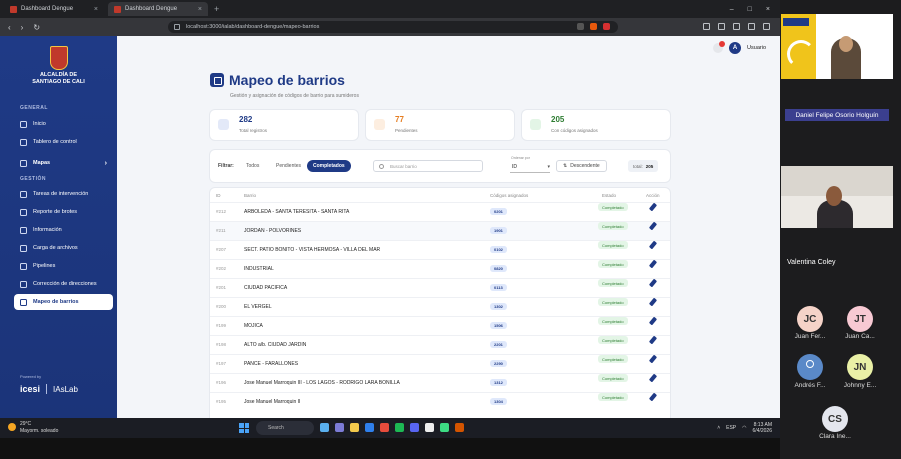  Describe the element at coordinates (429, 427) in the screenshot. I see `chrome-icon` at that location.